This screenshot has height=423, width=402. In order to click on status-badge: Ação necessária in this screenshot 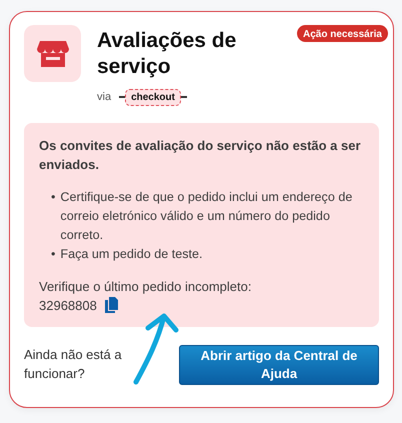, I will do `click(342, 33)`.